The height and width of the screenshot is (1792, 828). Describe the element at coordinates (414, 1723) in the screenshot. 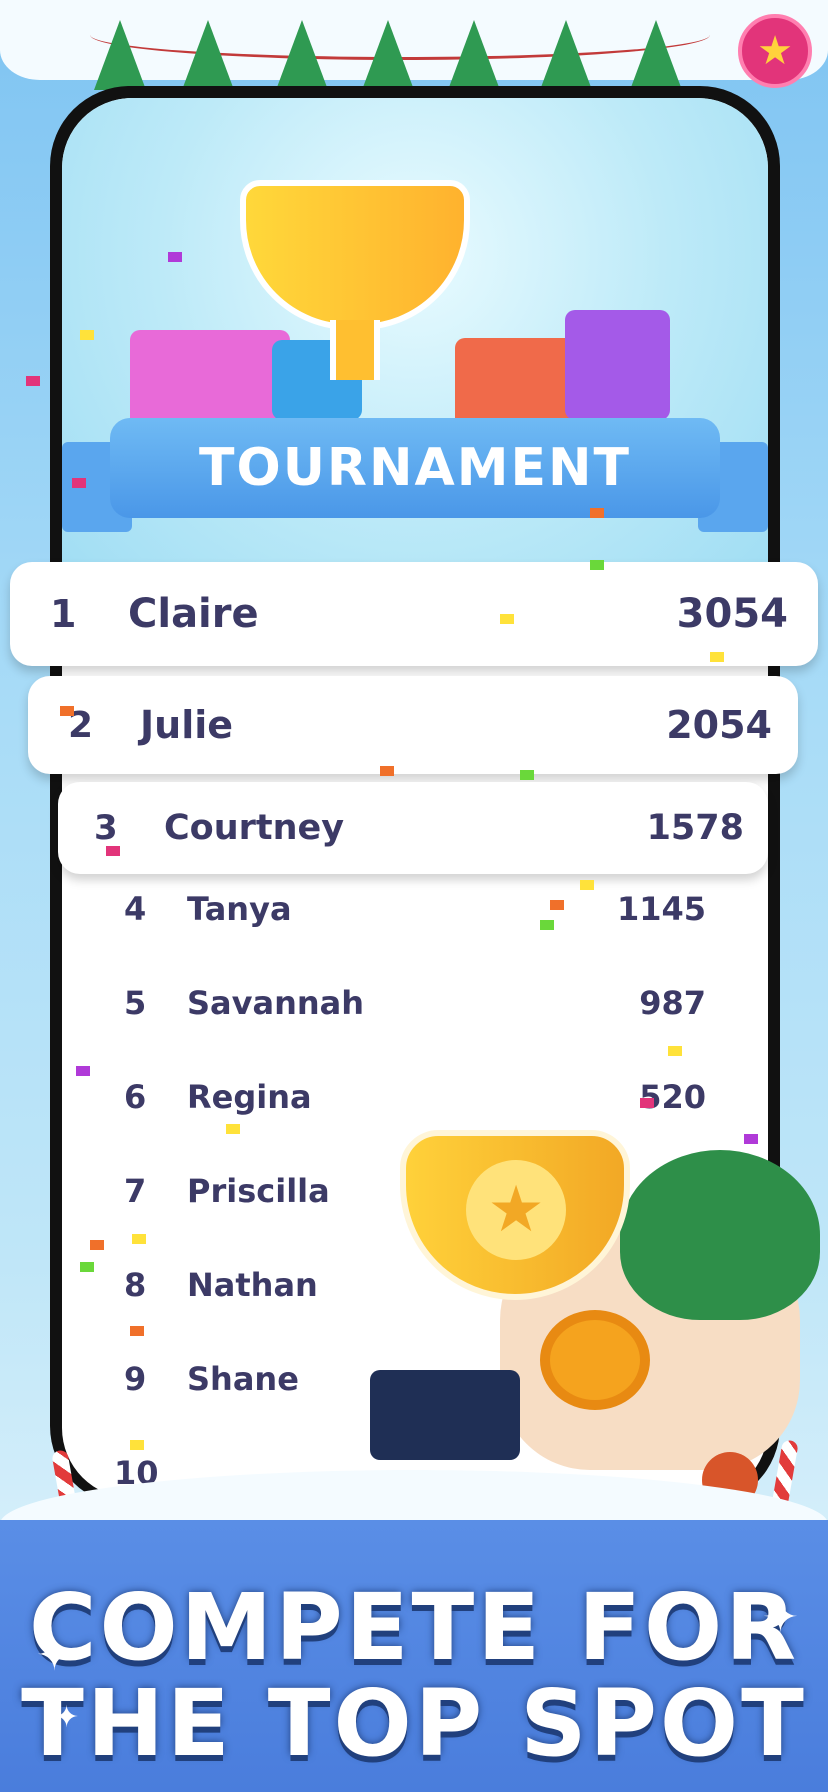

I see `headline-line-2: THE TOP SPOT` at that location.